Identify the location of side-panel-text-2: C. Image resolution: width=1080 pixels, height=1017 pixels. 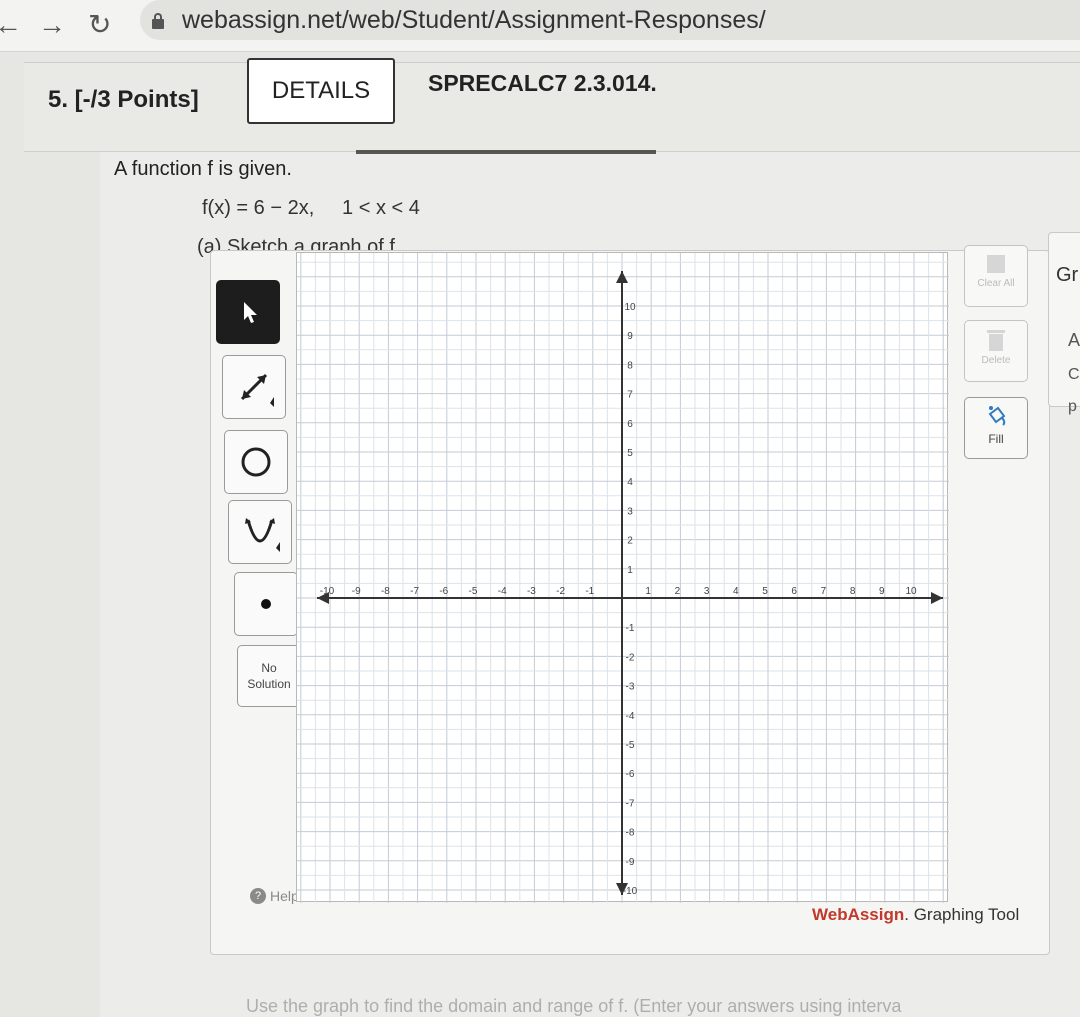
(1074, 374).